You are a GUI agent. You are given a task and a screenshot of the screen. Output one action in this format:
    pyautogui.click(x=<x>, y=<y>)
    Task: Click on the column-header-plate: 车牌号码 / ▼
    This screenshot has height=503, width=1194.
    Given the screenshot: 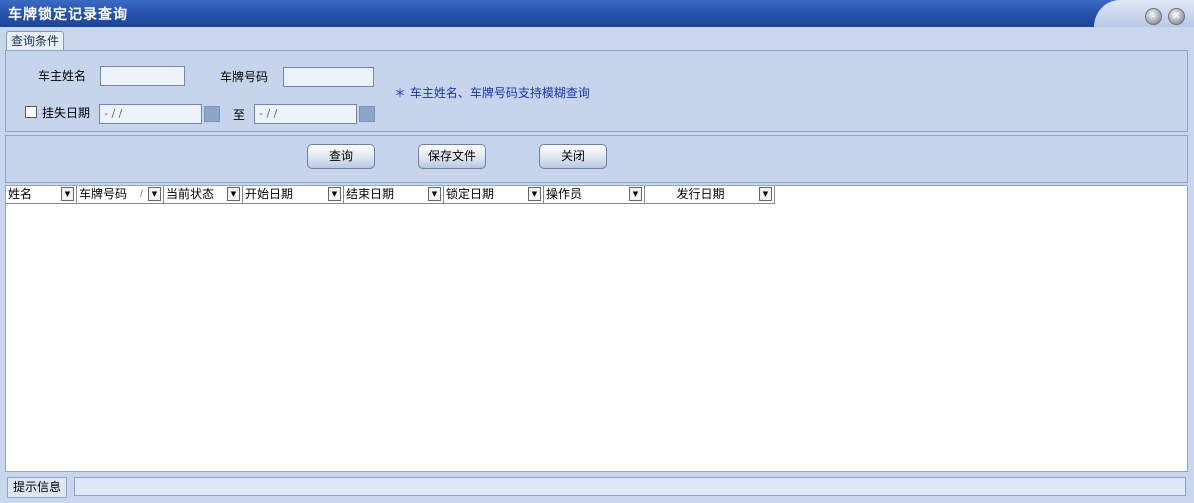 What is the action you would take?
    pyautogui.click(x=120, y=195)
    